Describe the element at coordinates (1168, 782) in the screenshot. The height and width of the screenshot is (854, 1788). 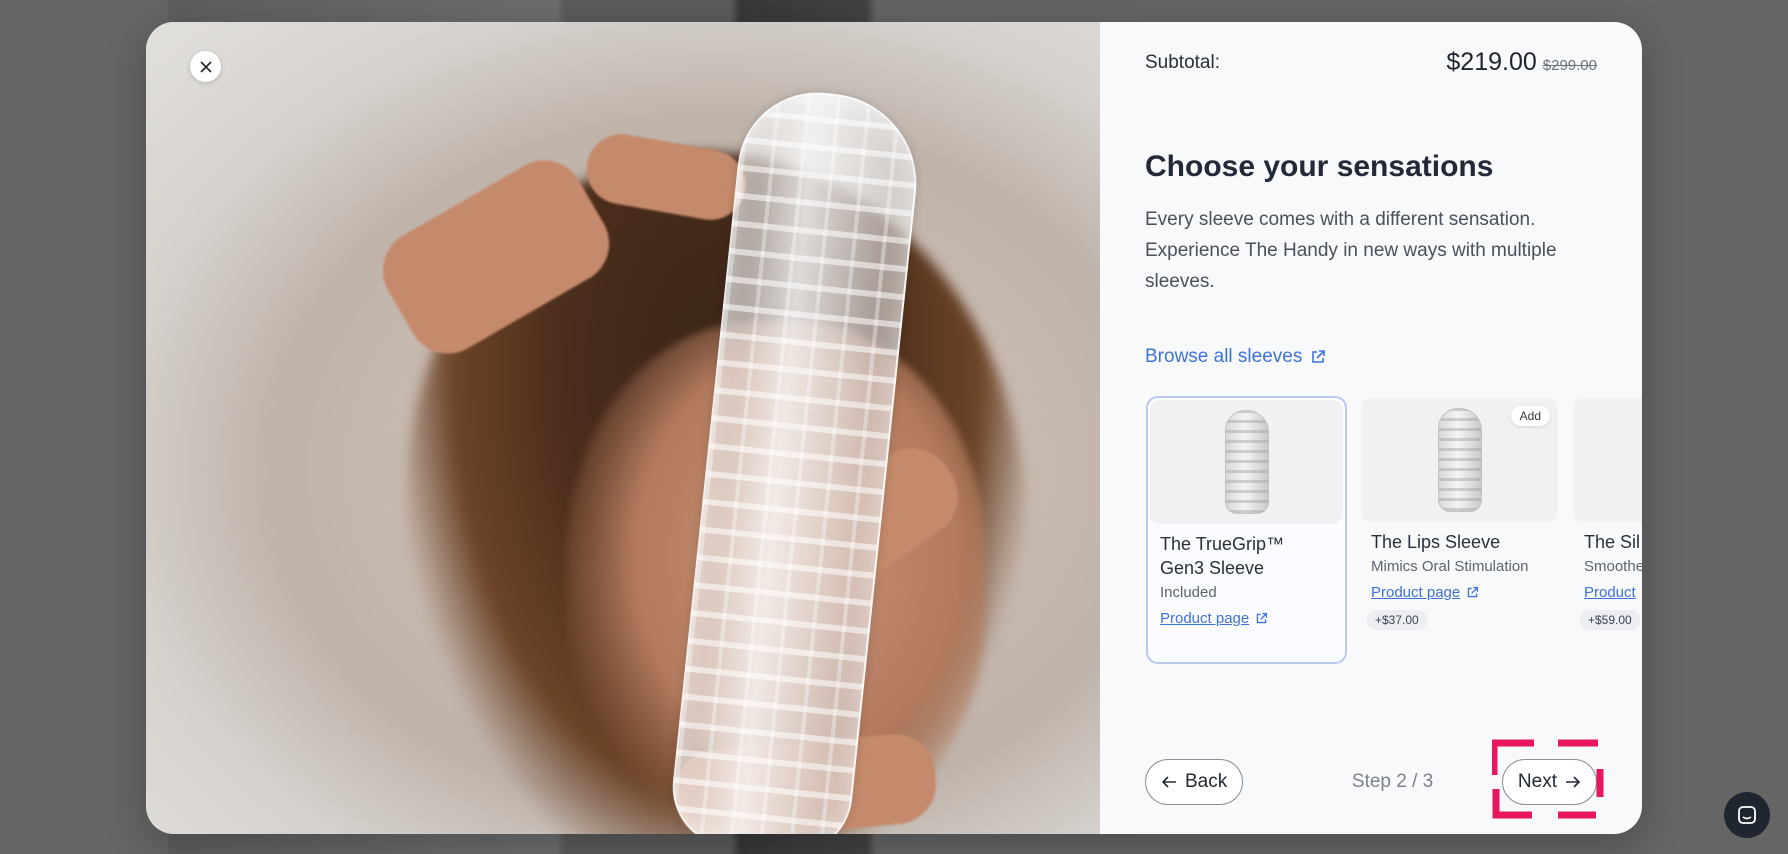
I see `arrow-left-icon` at that location.